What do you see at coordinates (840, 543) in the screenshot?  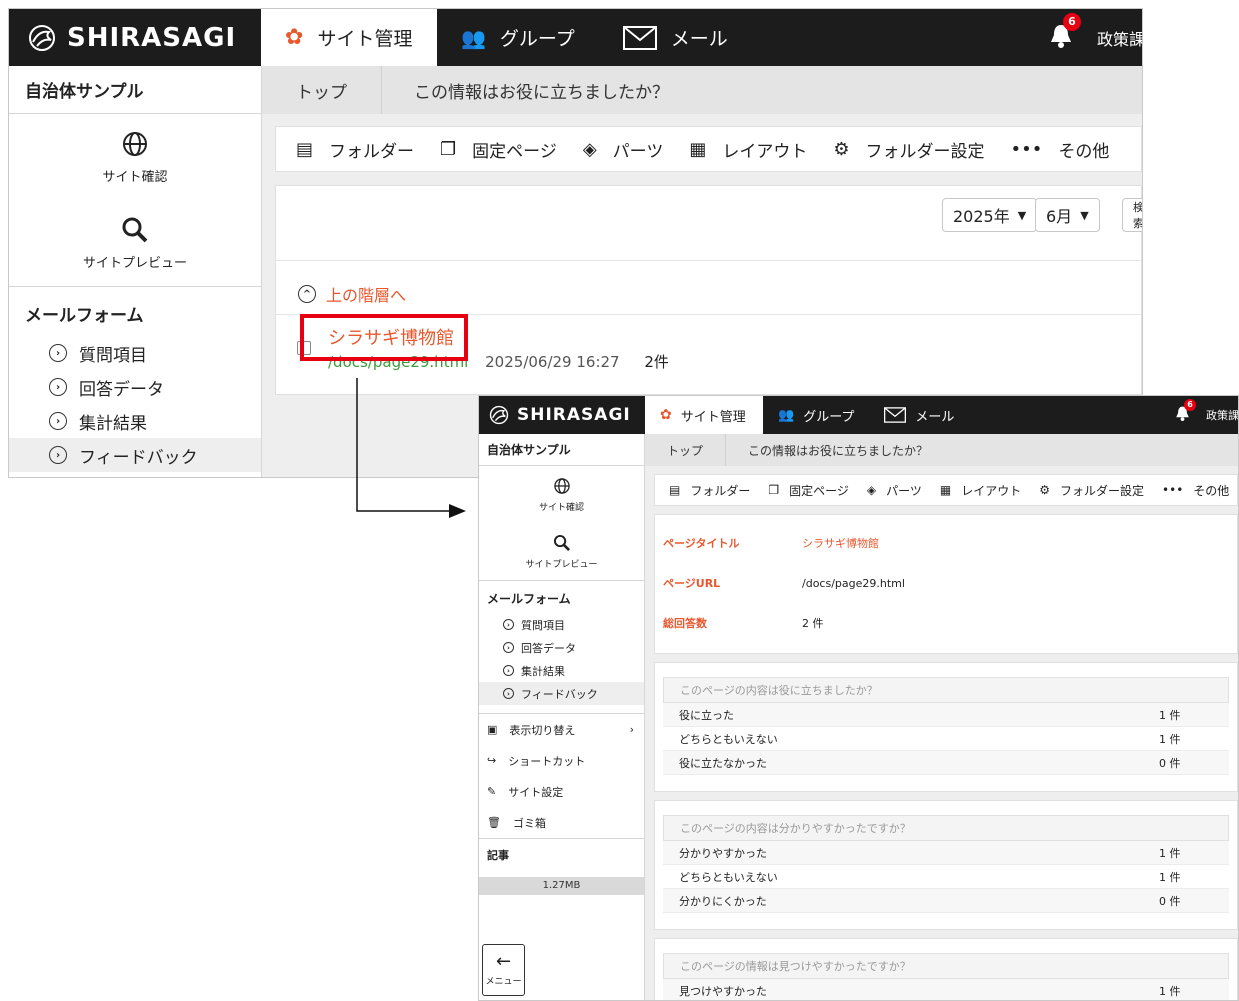 I see `page-title-value: シラサギ博物館` at bounding box center [840, 543].